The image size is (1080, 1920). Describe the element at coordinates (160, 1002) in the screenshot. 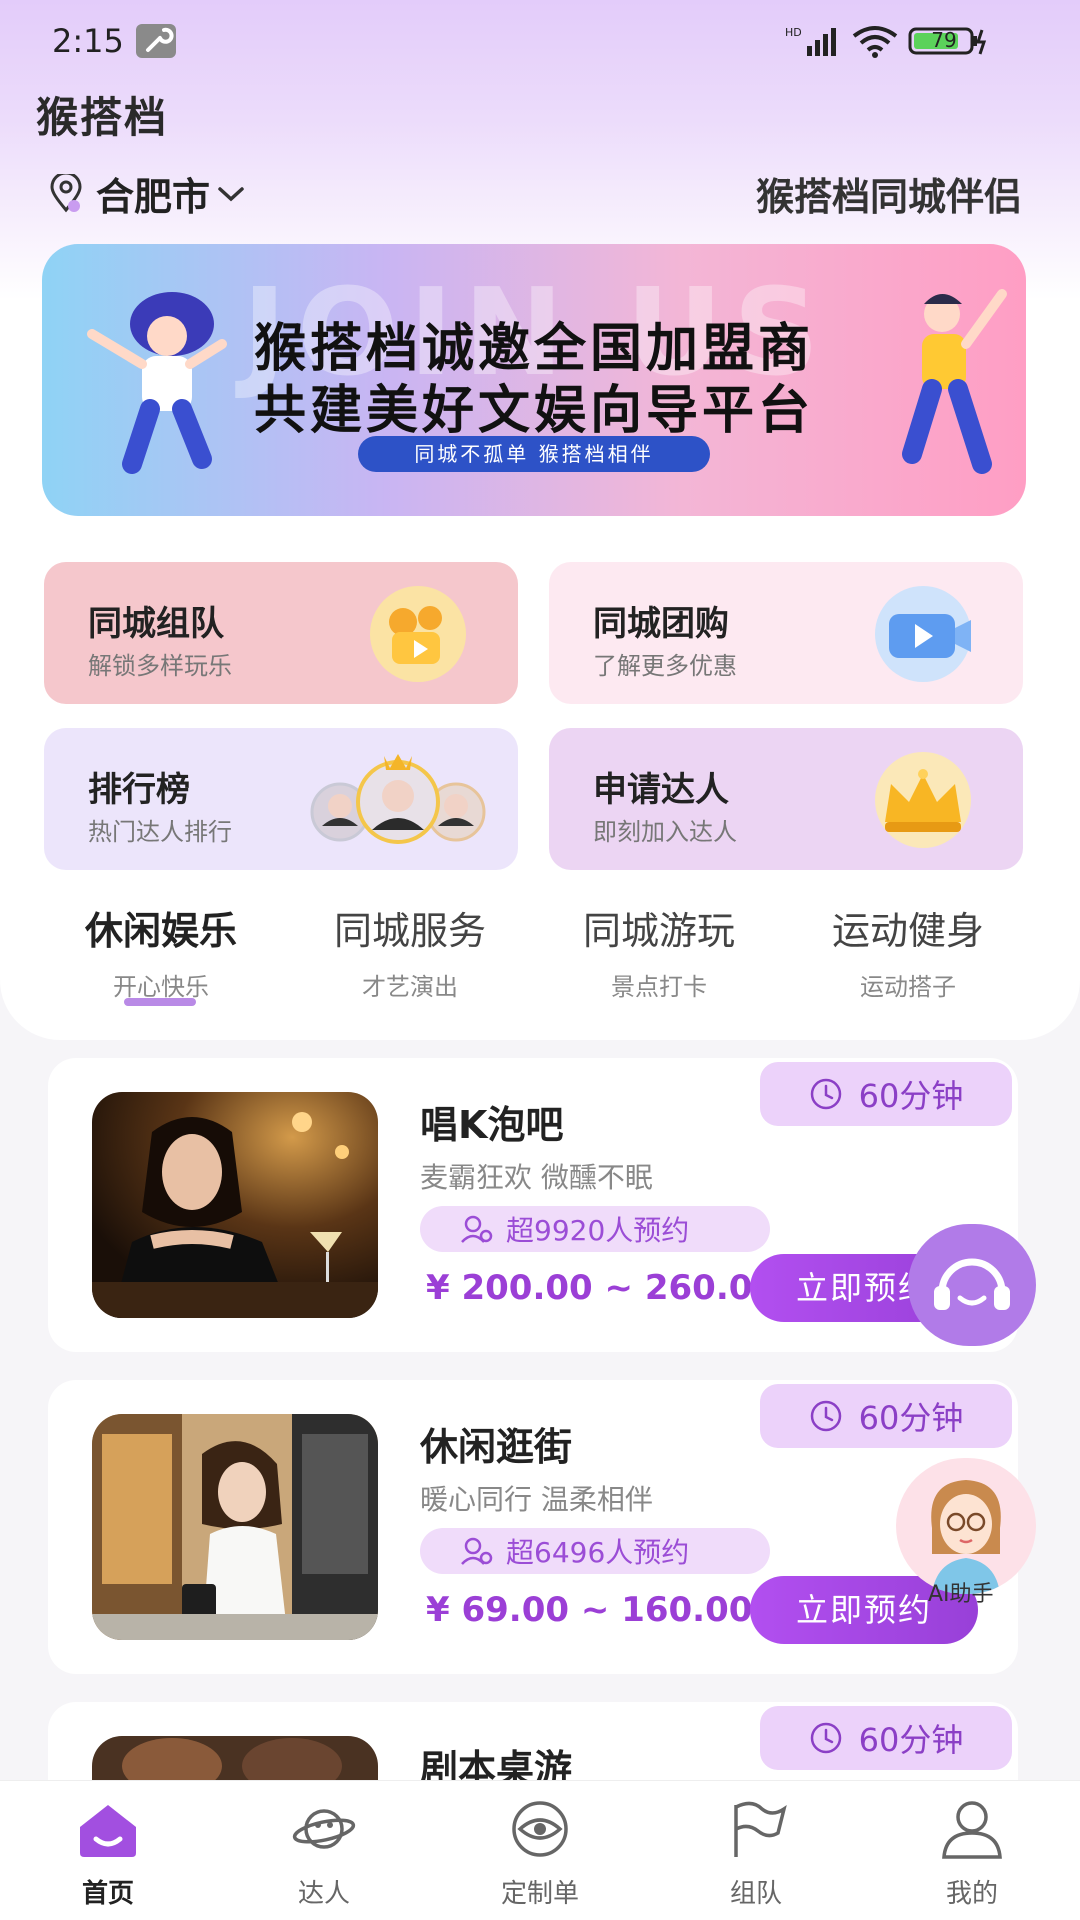

I see `active-tab-indicator` at that location.